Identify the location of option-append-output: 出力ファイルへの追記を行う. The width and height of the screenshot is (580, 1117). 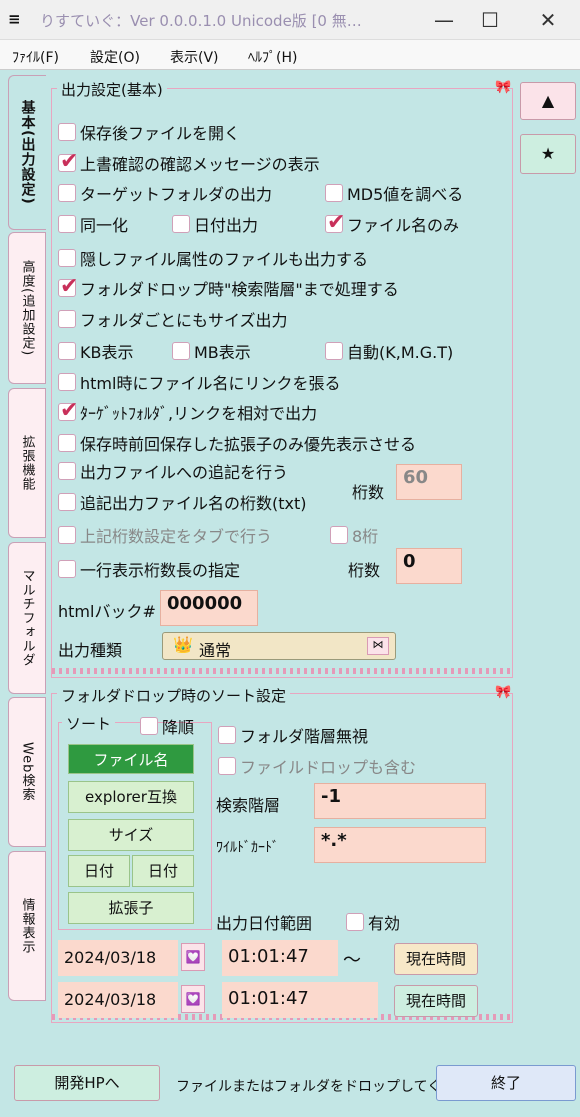
(173, 471).